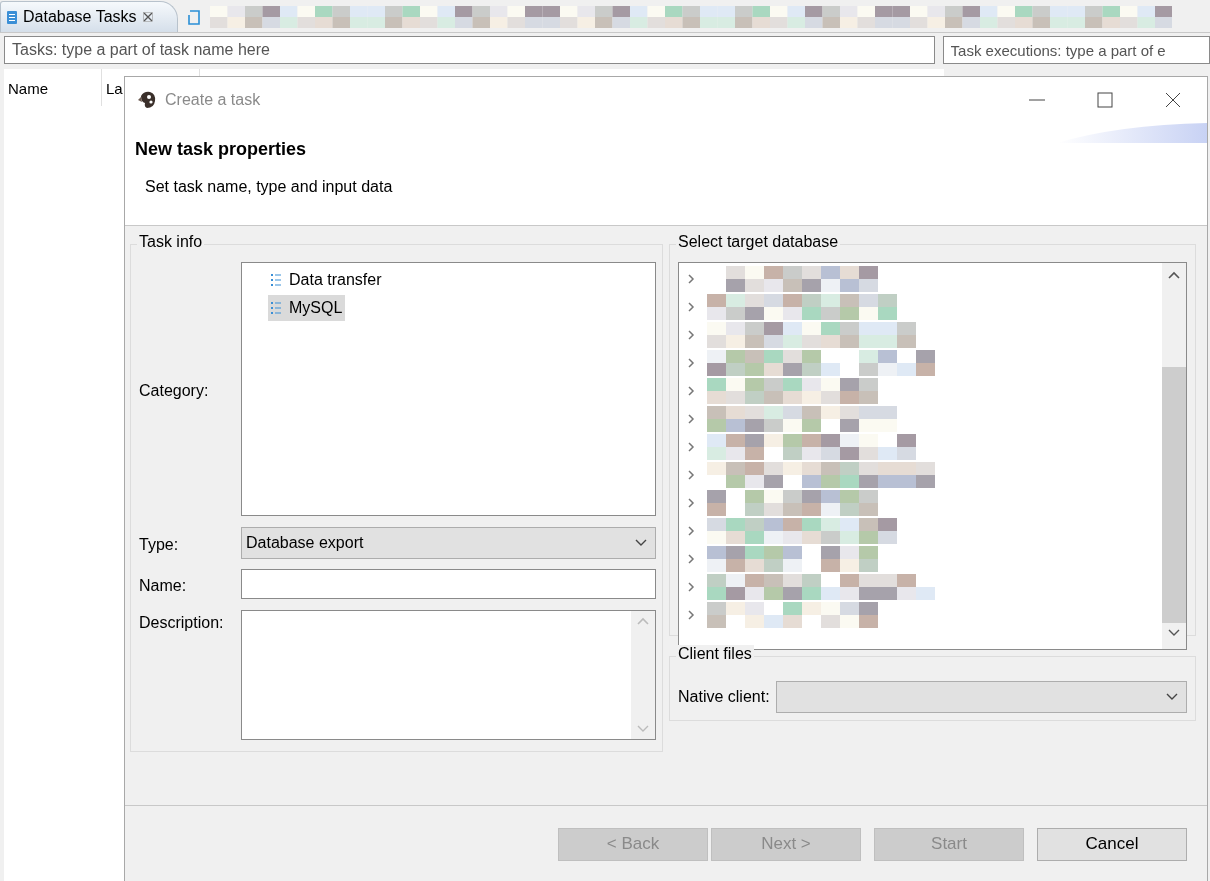 Image resolution: width=1210 pixels, height=881 pixels. What do you see at coordinates (89, 16) in the screenshot?
I see `tab: Database Tasks` at bounding box center [89, 16].